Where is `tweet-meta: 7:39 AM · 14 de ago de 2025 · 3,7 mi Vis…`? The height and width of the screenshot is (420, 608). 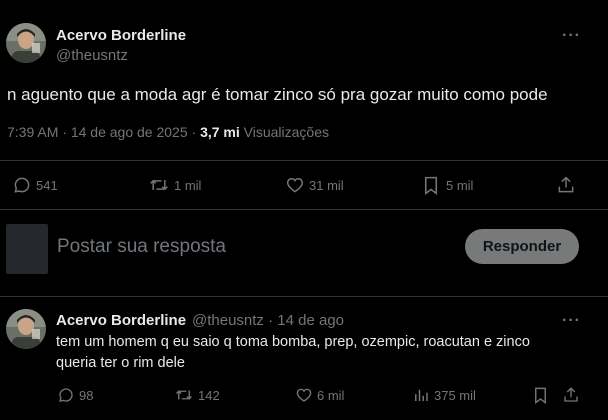
tweet-meta: 7:39 AM · 14 de ago de 2025 · 3,7 mi Vis… is located at coordinates (168, 132).